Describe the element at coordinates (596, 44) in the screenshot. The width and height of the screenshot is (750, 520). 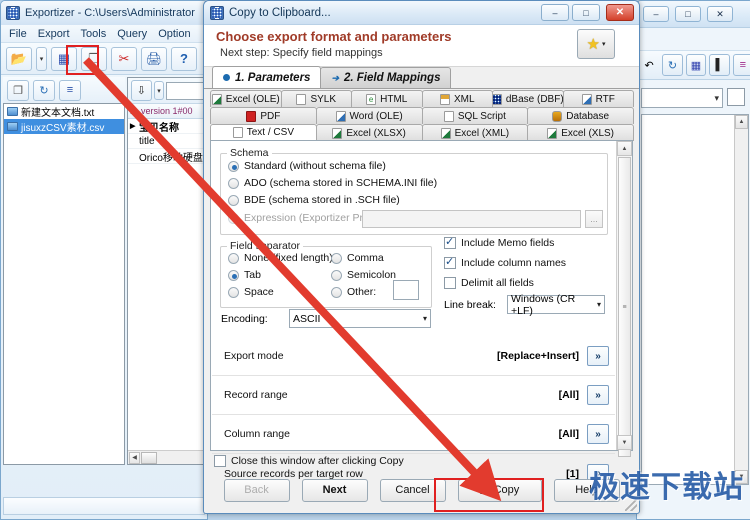
I see `favorites-button: ★ ▾` at that location.